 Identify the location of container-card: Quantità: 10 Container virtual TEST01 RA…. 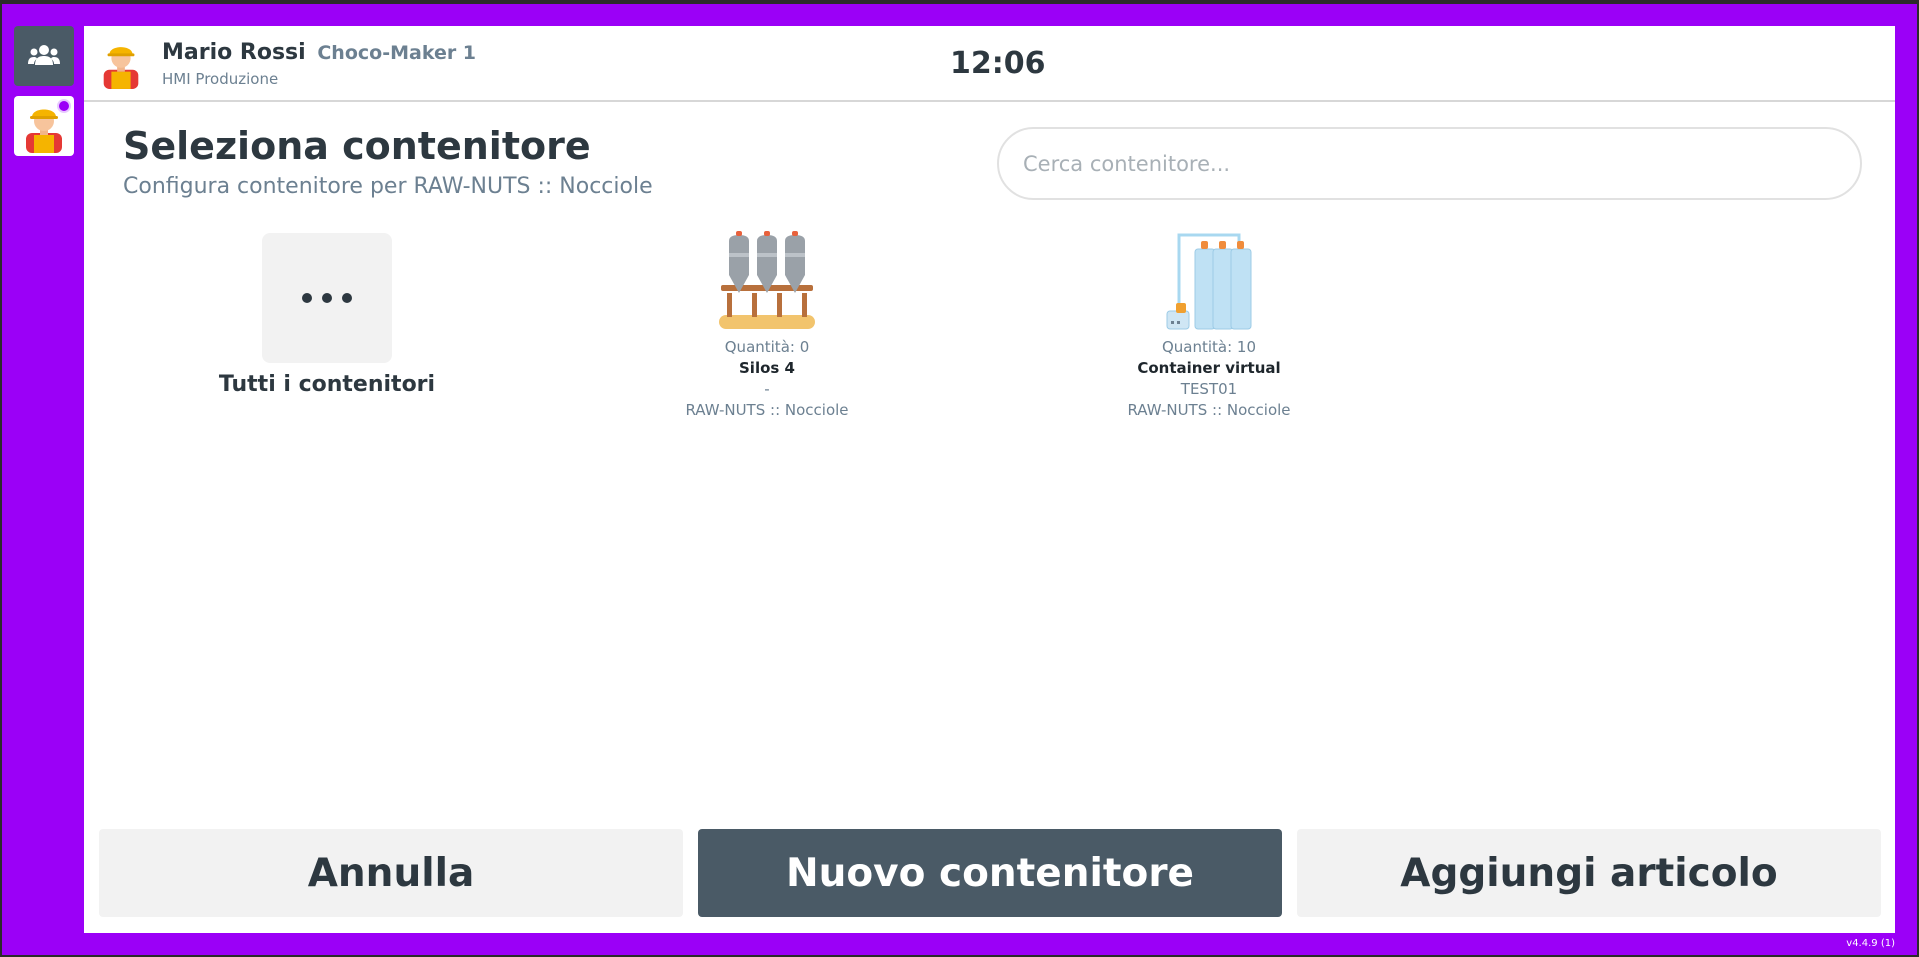
(1209, 326).